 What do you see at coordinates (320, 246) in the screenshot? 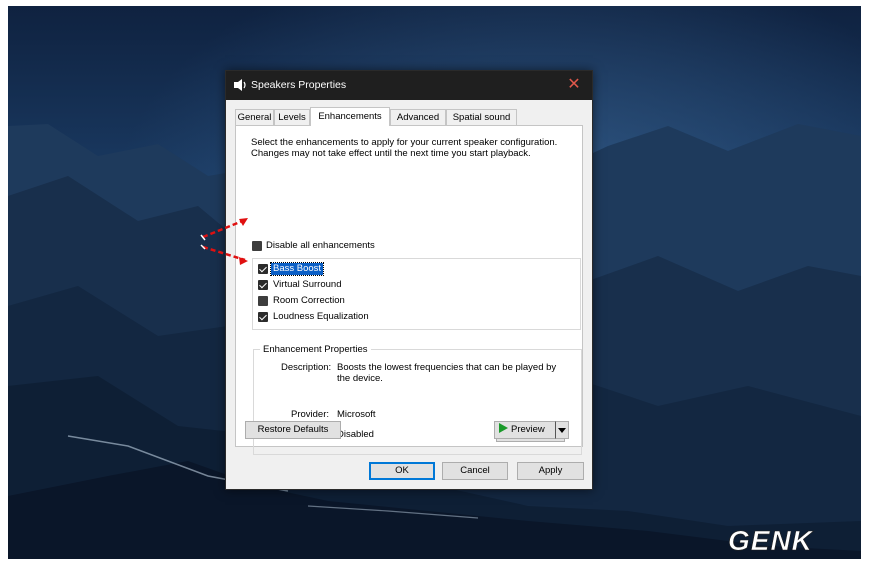
I see `disable-all-label: Disable all enhancements` at bounding box center [320, 246].